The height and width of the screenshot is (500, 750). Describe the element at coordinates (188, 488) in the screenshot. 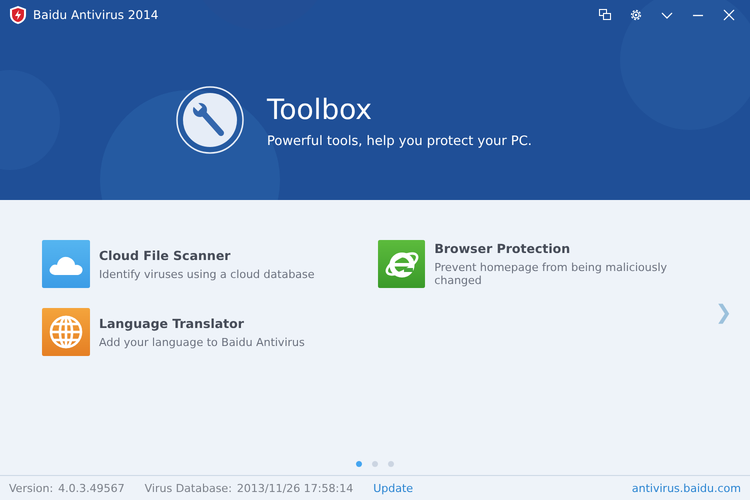

I see `database-label: Virus Database:` at that location.